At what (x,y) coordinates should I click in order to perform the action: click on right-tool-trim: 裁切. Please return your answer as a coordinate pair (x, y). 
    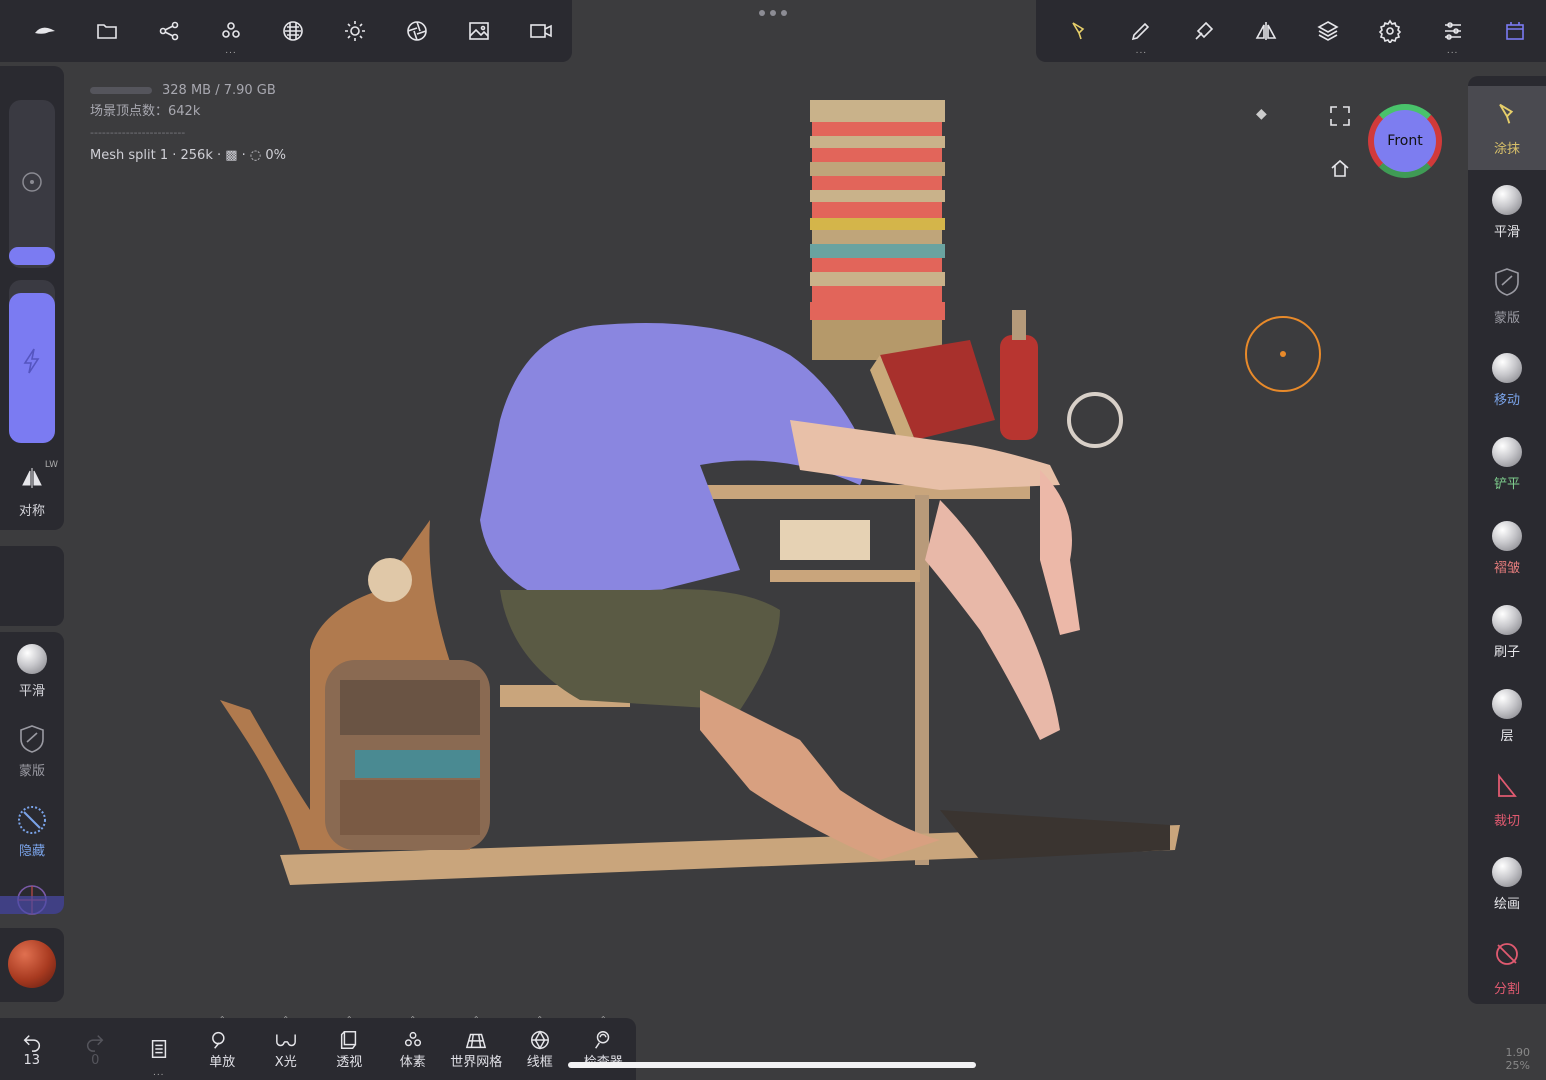
    Looking at the image, I should click on (1507, 800).